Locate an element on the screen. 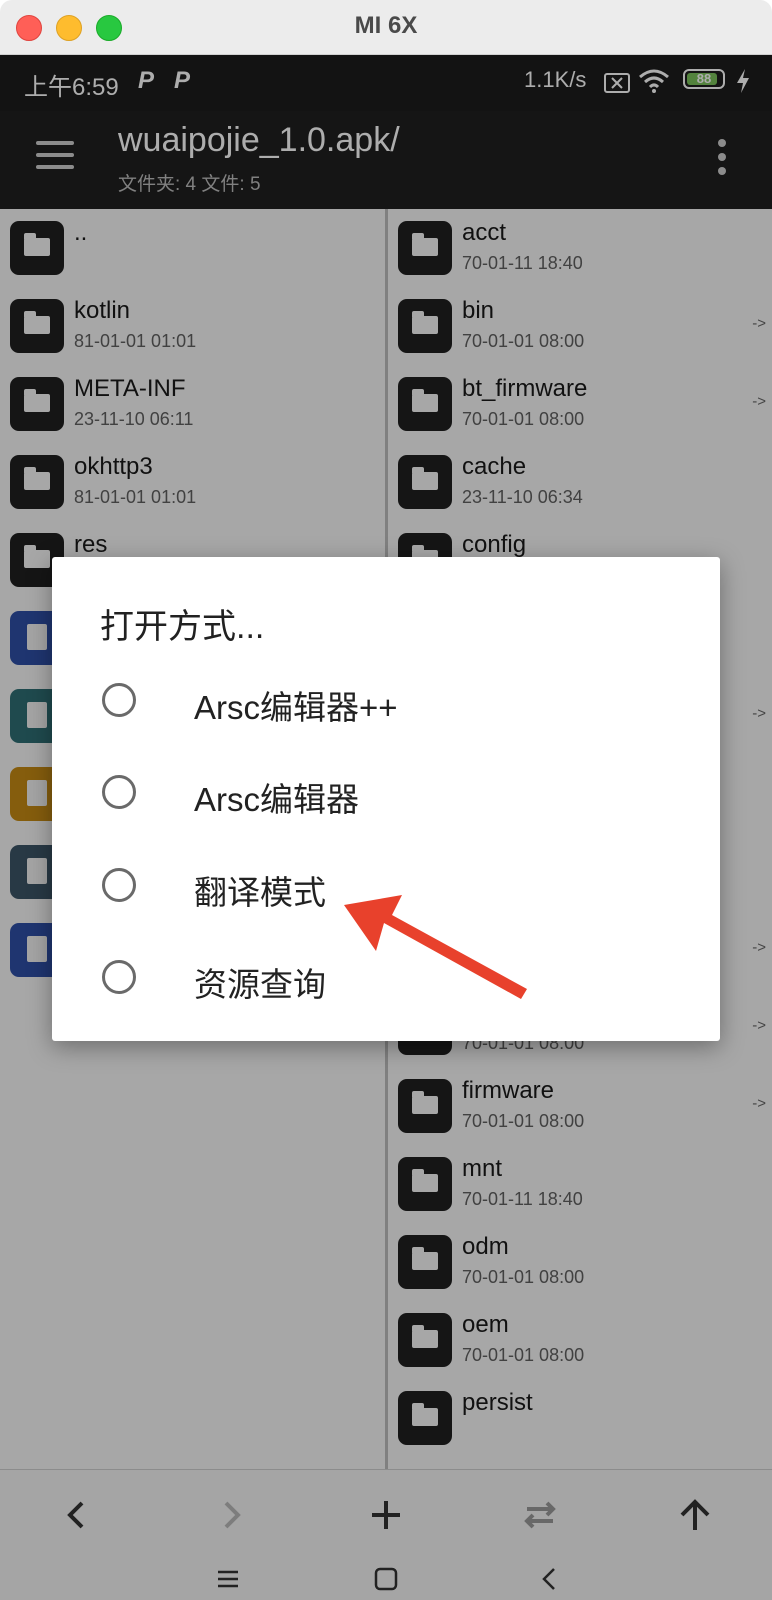 The image size is (772, 1600). option-translate-mode: 翻译模式 is located at coordinates (386, 887).